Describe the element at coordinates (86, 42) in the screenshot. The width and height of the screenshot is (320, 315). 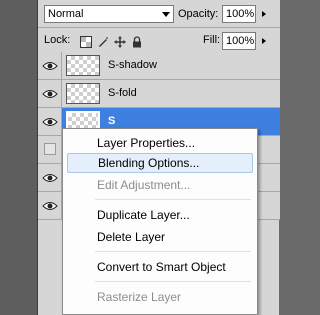
I see `lock-transparent-pixels-icon` at that location.